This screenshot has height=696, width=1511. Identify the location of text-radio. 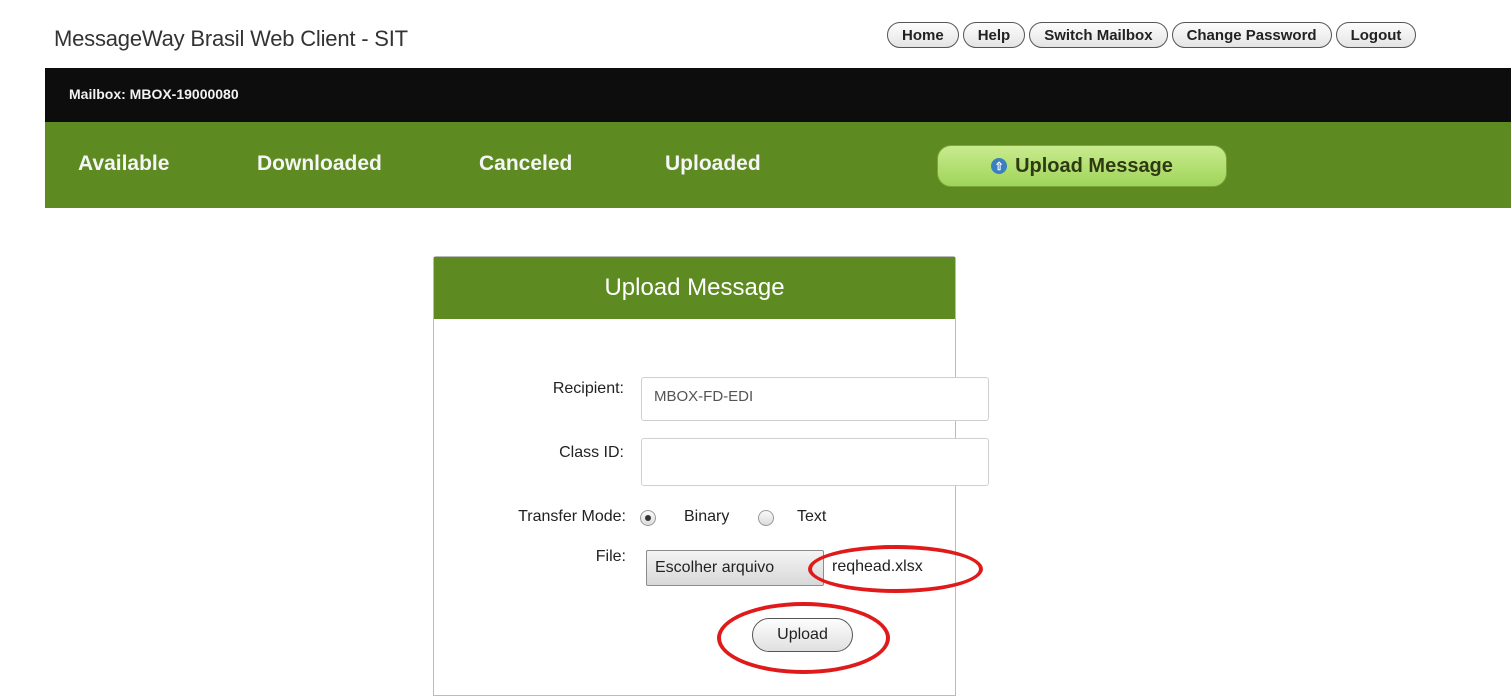
(766, 518).